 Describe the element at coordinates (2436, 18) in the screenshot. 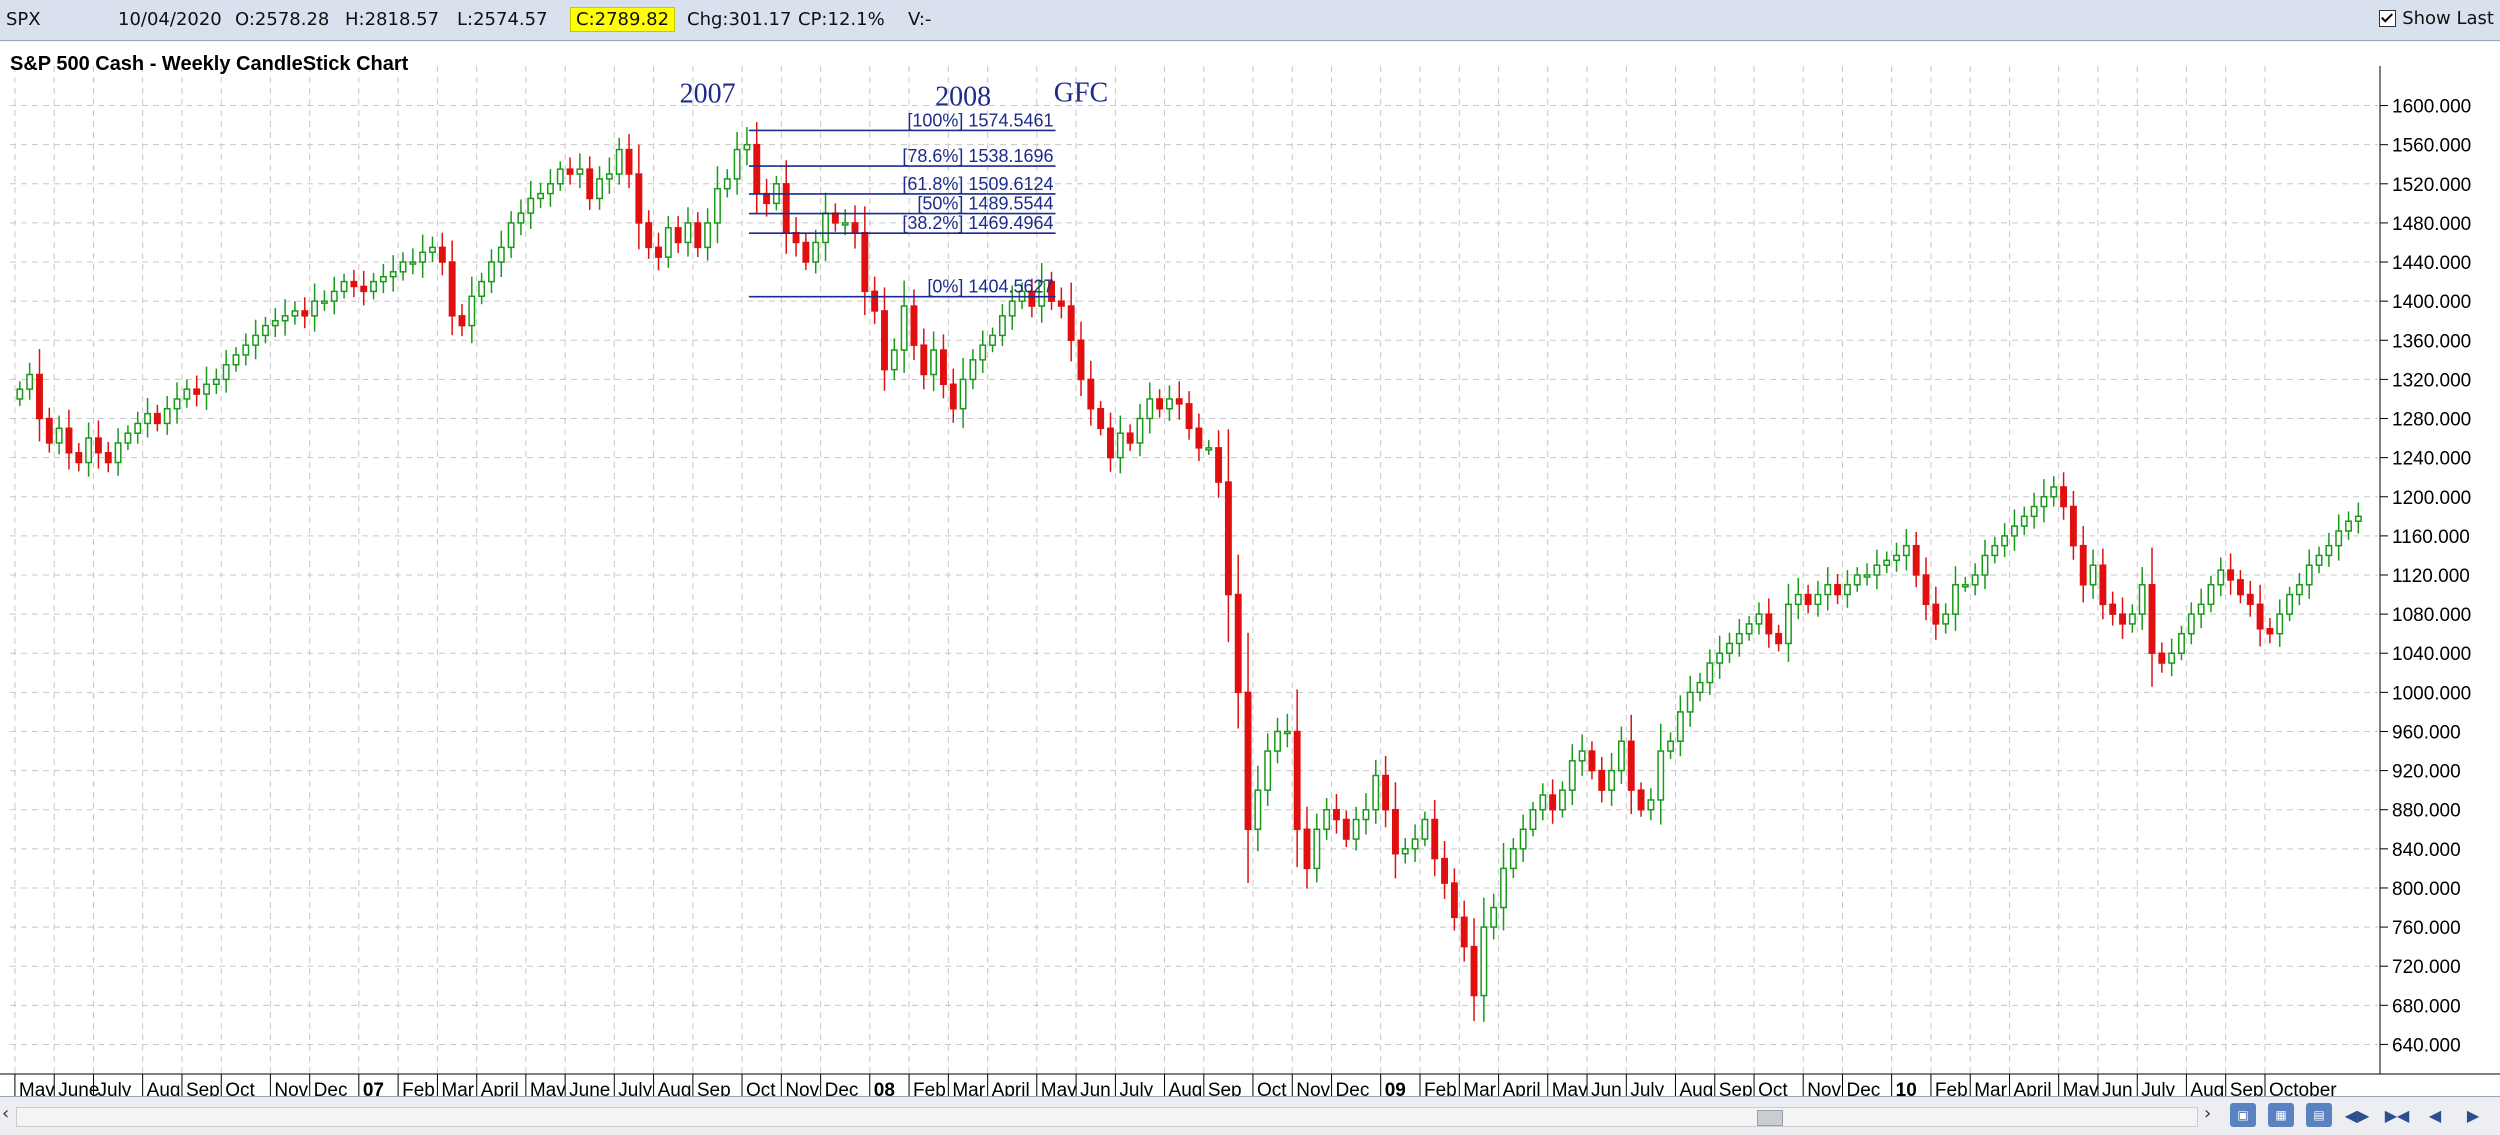

I see `show-last-toggle: Show Last` at that location.